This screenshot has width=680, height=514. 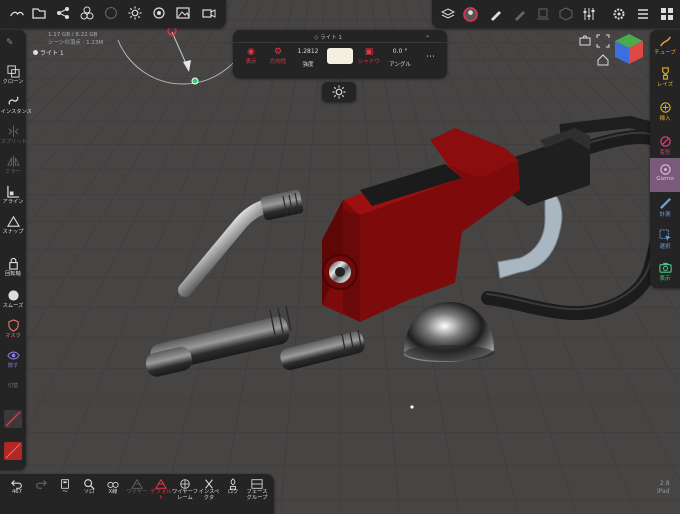 What do you see at coordinates (13, 263) in the screenshot?
I see `pivot-icon` at bounding box center [13, 263].